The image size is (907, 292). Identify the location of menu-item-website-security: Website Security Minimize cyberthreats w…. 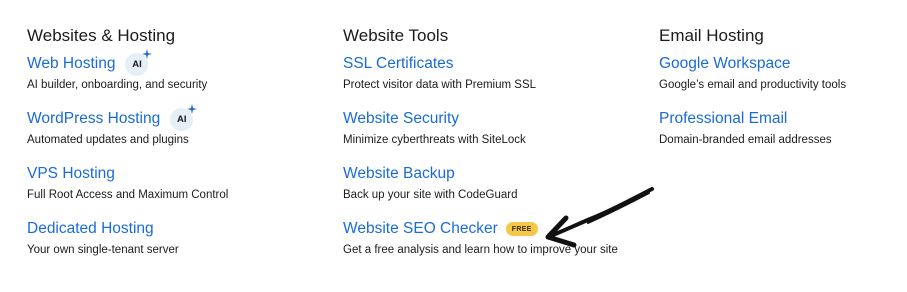
(480, 127).